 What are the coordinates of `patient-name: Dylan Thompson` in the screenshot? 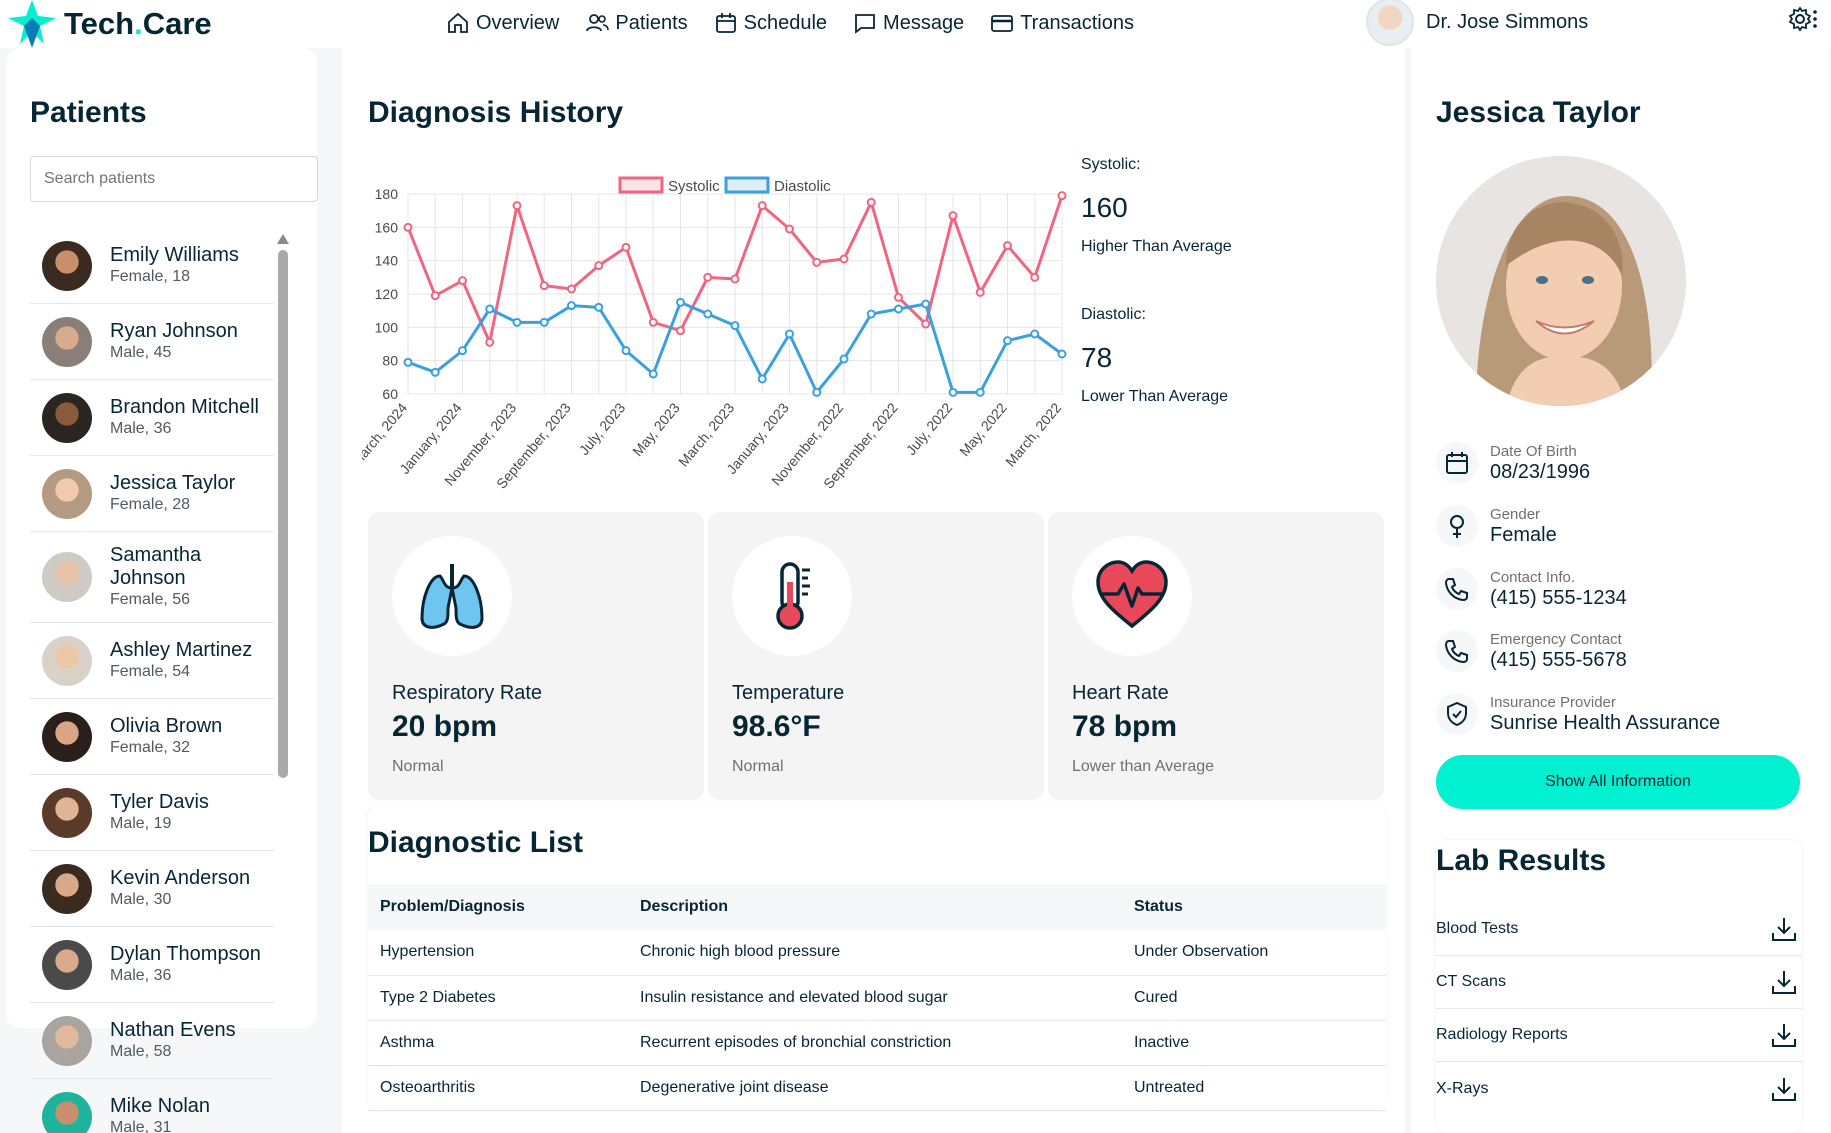 It's located at (185, 954).